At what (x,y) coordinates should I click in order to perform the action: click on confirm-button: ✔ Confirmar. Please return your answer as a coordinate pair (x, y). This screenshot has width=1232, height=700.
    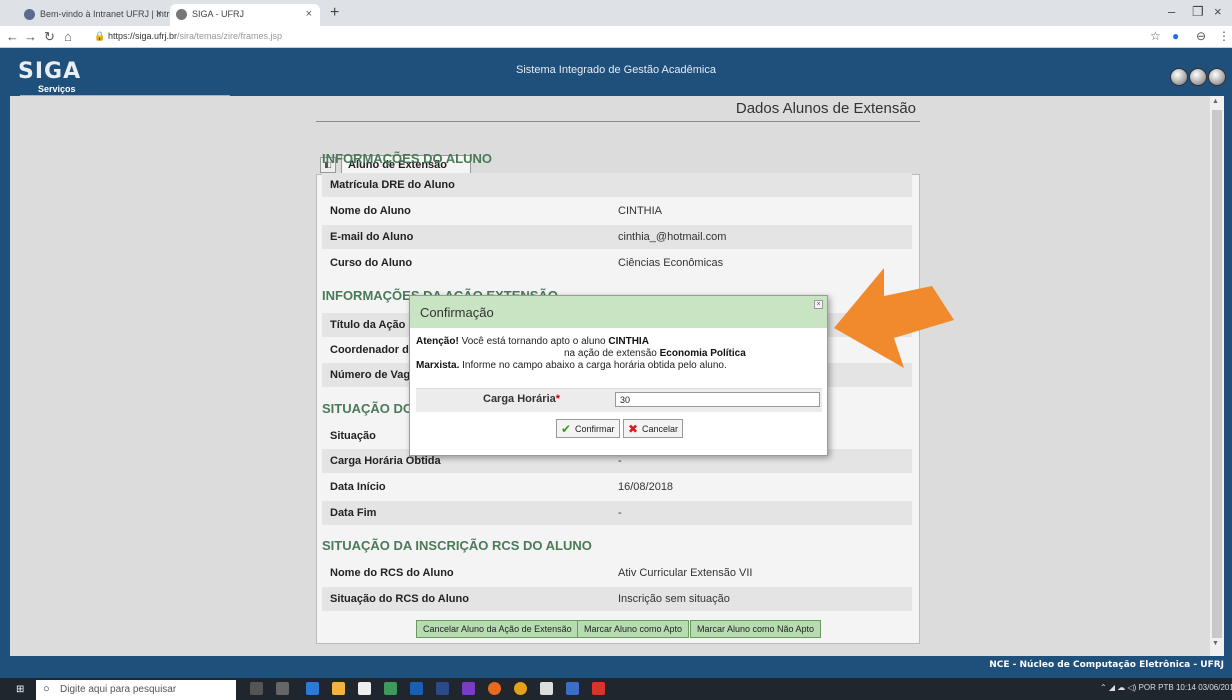
    Looking at the image, I should click on (588, 428).